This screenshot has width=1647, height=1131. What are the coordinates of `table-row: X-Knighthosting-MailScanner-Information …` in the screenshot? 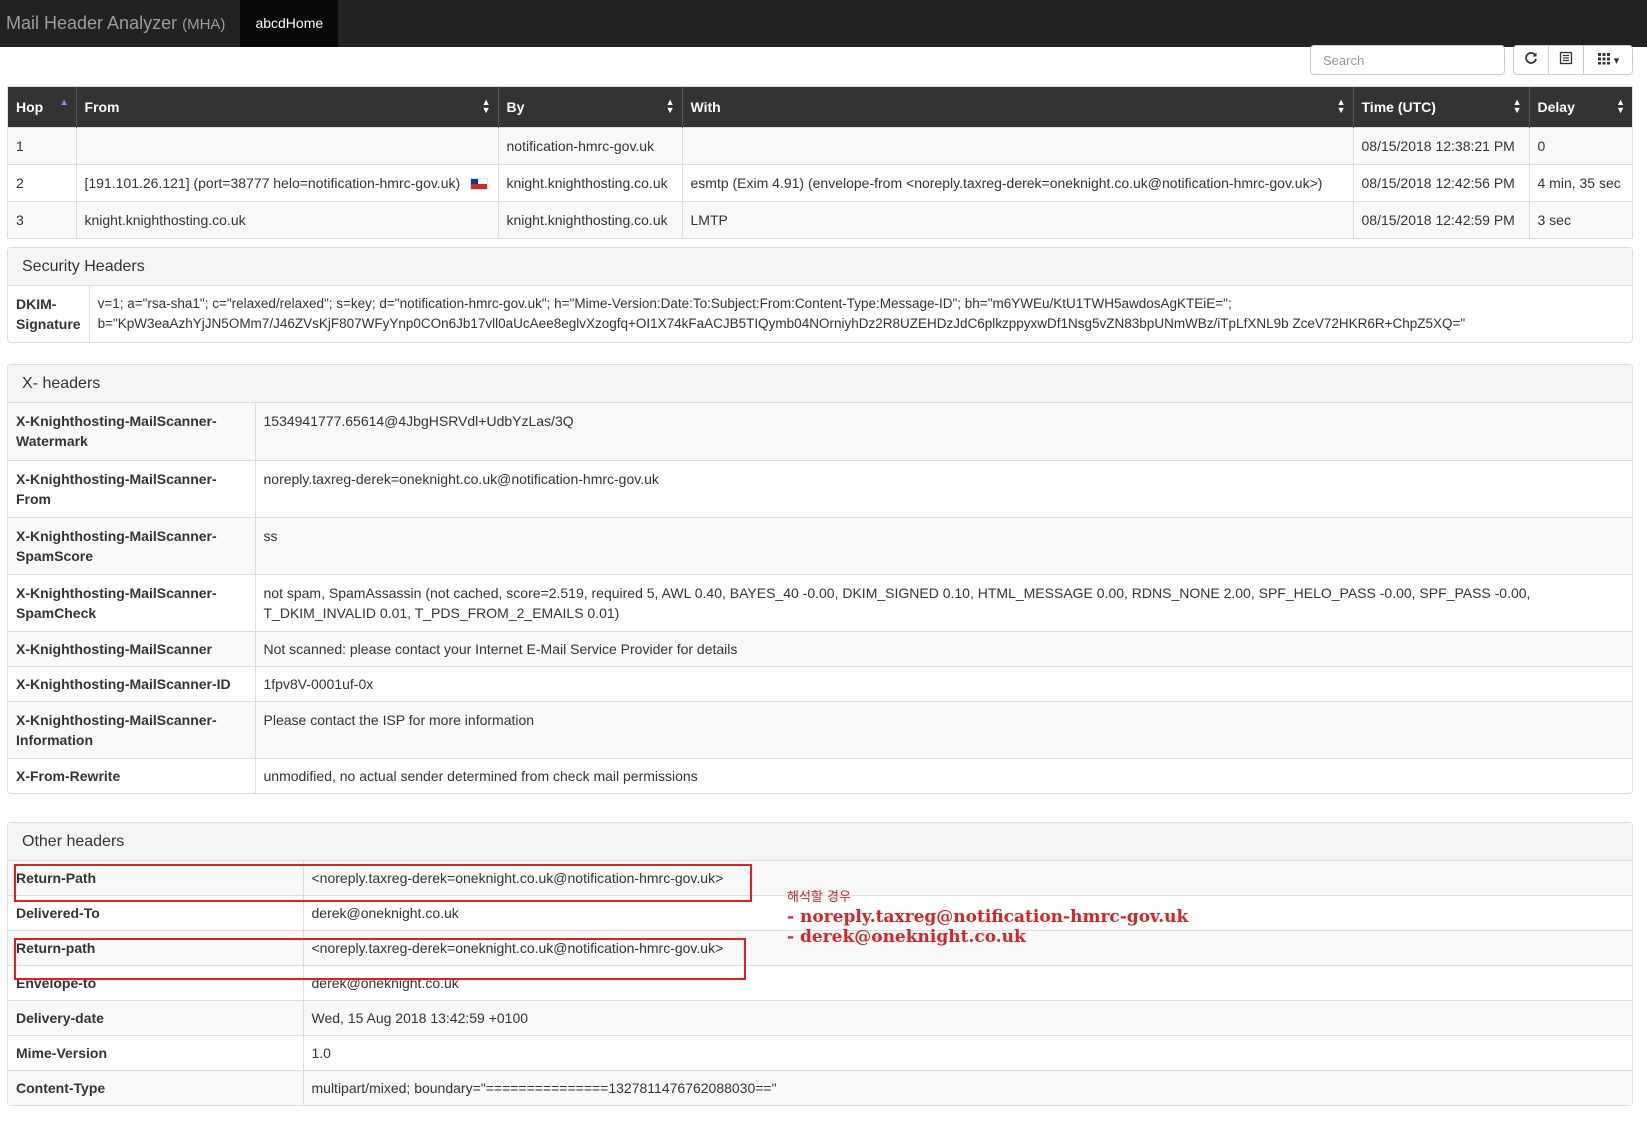 It's located at (820, 729).